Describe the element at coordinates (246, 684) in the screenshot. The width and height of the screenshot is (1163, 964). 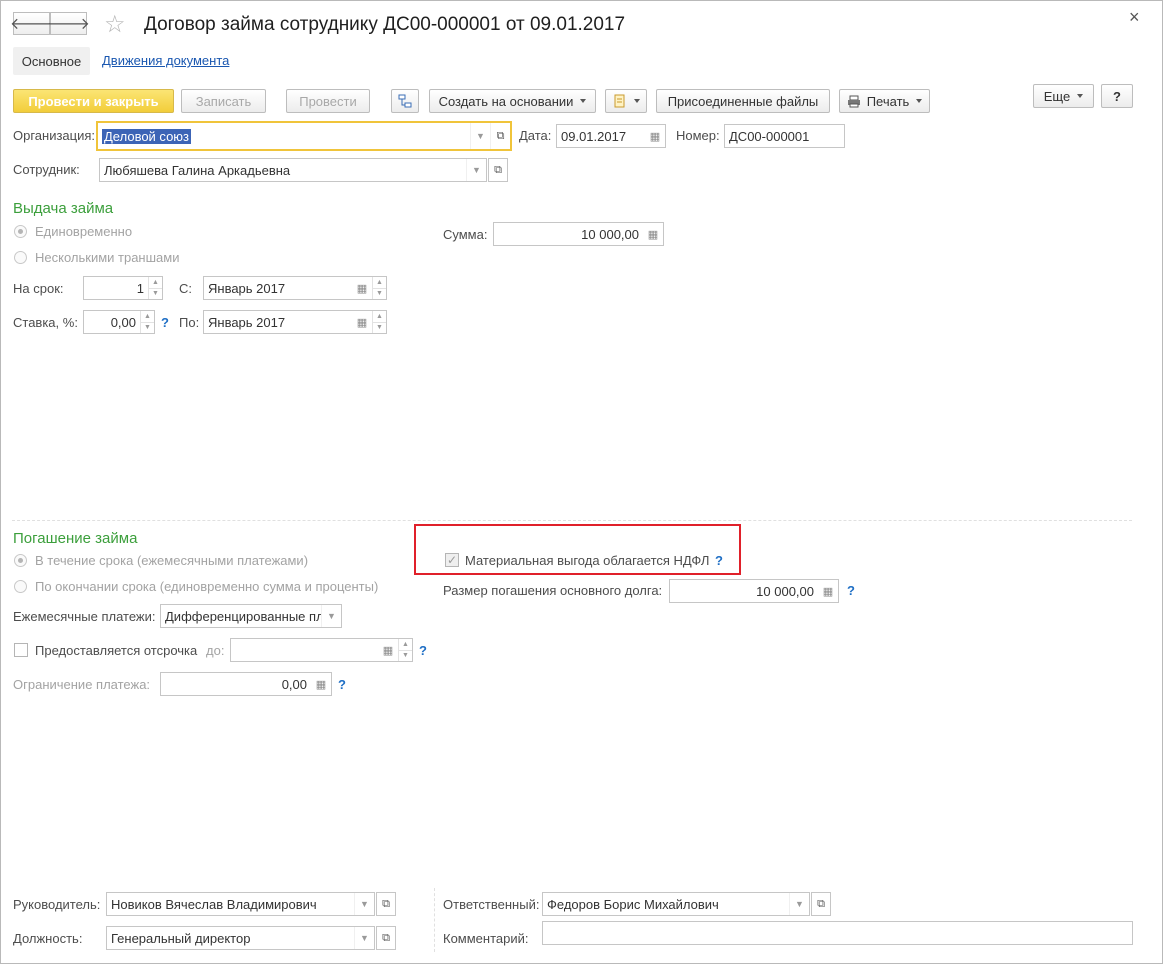
I see `limit-field: 0,00 ▦` at that location.